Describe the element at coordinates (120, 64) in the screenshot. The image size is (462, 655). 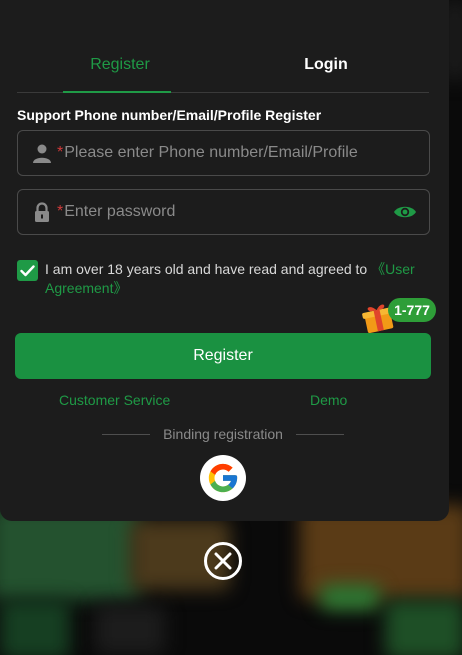
I see `tab-register-label: Register` at that location.